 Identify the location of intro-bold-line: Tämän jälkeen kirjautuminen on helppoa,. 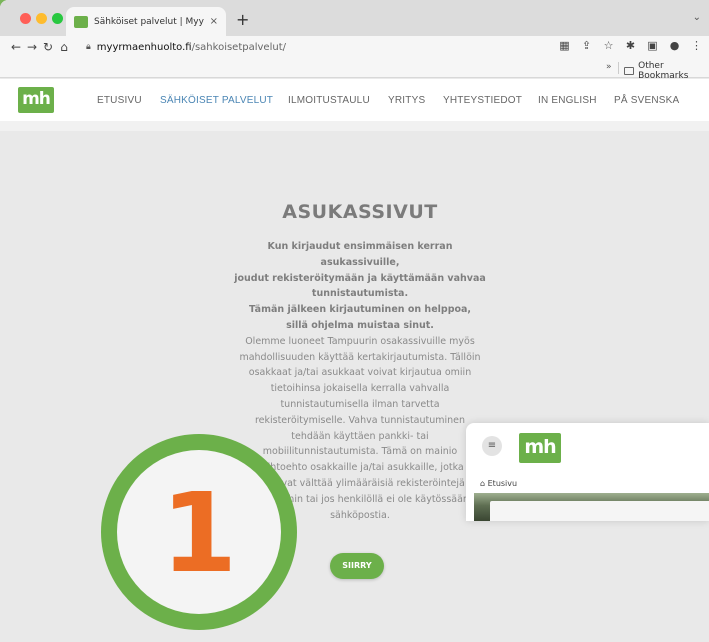
(360, 310).